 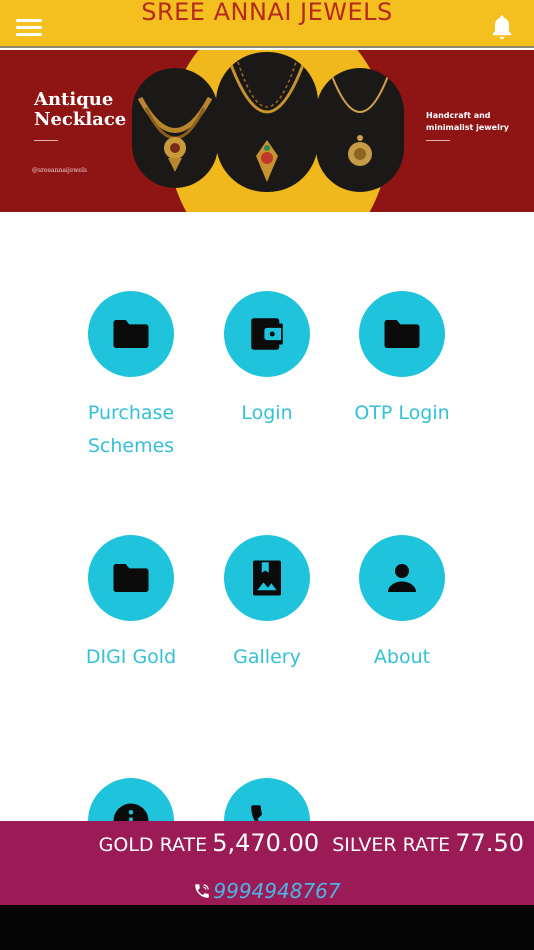 I want to click on login-label: Login, so click(x=267, y=413).